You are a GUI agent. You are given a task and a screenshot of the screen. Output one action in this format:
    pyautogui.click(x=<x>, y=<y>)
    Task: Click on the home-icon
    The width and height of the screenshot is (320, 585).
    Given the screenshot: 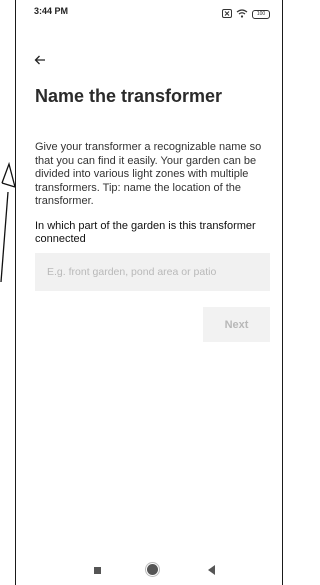 What is the action you would take?
    pyautogui.click(x=152, y=569)
    